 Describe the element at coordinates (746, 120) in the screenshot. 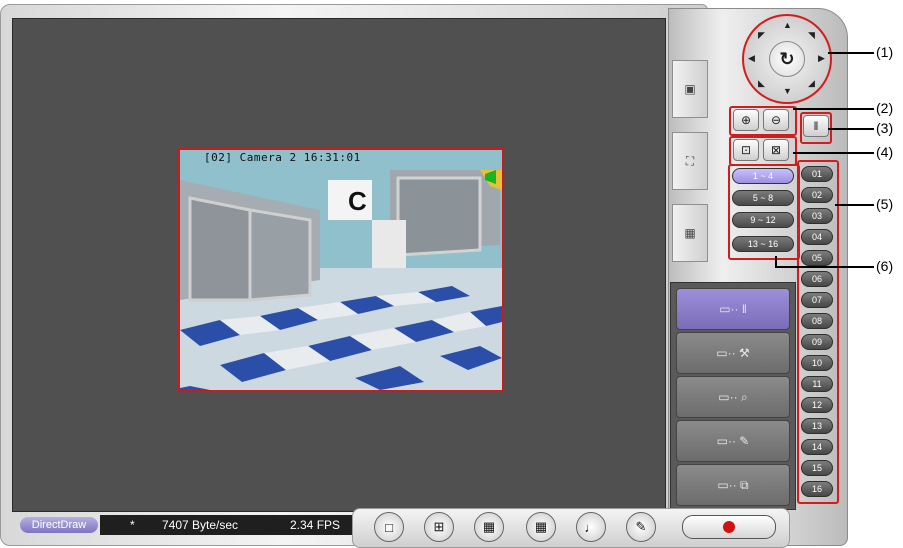

I see `zoom-in-button: ⊕` at that location.